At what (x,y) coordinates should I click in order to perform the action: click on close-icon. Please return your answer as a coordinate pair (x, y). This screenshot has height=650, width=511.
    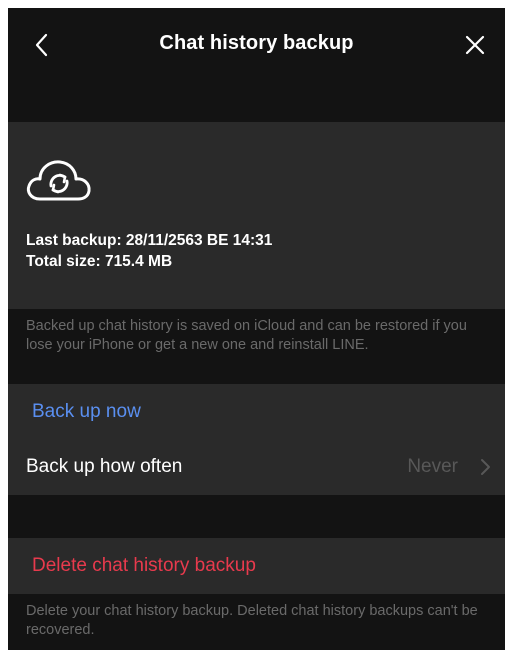
    Looking at the image, I should click on (475, 45).